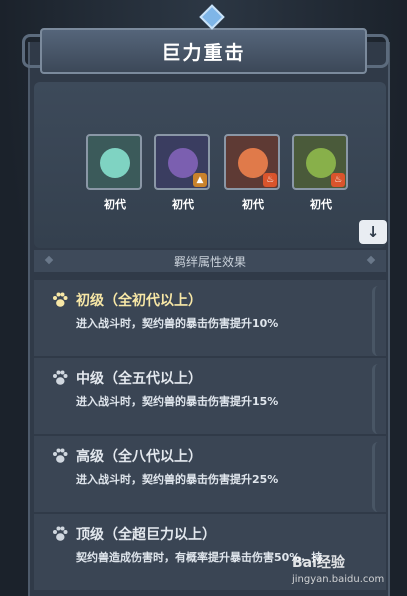 The width and height of the screenshot is (407, 596). I want to click on title-banner: 巨力重击, so click(203, 51).